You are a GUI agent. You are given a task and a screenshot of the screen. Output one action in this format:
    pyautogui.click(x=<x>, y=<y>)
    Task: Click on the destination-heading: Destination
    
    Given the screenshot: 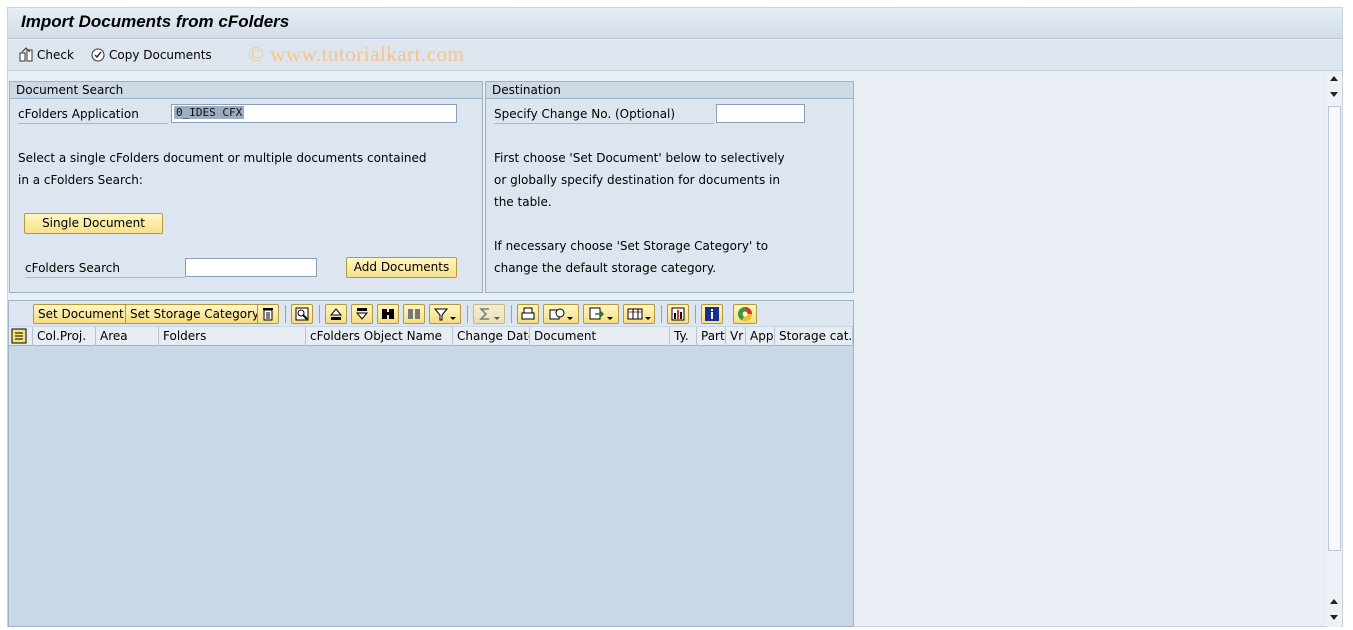 What is the action you would take?
    pyautogui.click(x=669, y=90)
    